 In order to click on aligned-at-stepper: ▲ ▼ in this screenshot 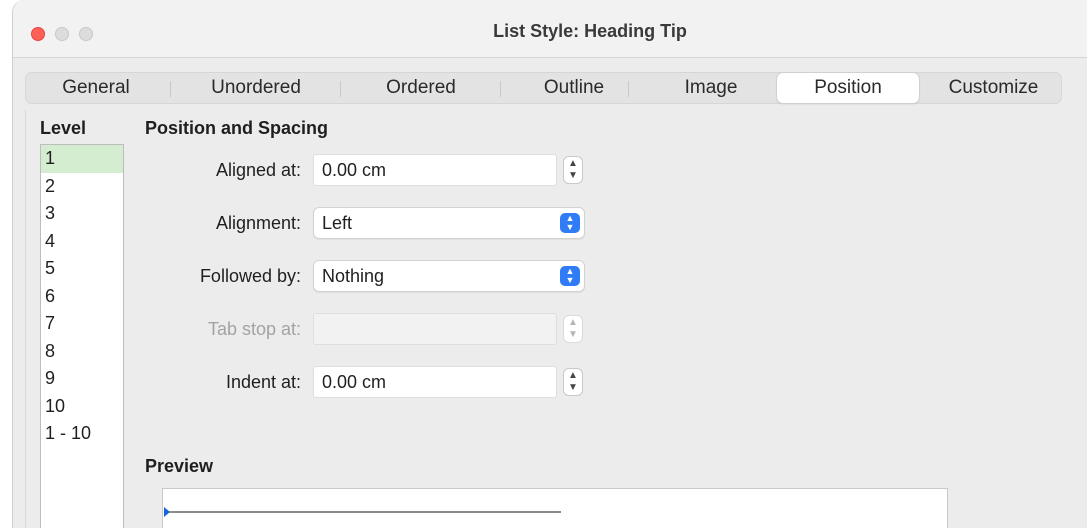, I will do `click(573, 170)`.